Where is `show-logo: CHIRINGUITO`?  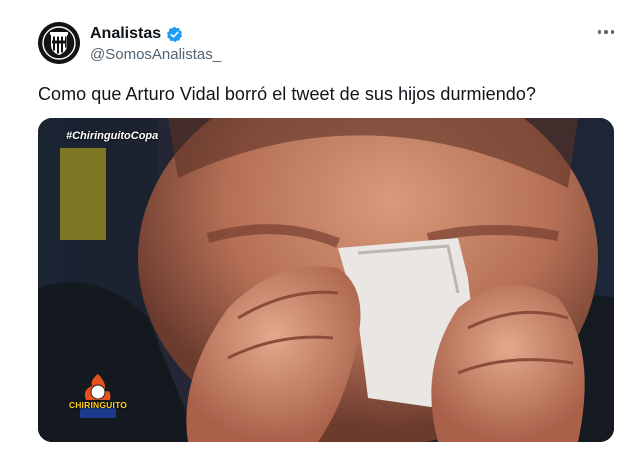 show-logo: CHIRINGUITO is located at coordinates (98, 397).